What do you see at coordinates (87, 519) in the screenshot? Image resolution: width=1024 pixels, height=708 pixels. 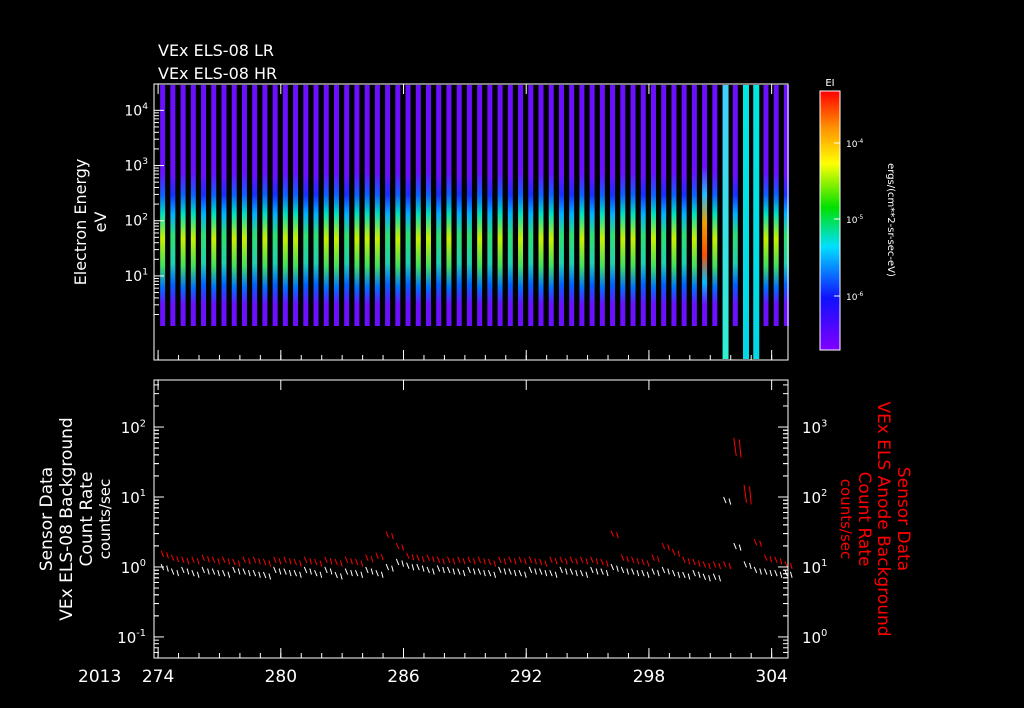 I see `left-ylabel-3: Count Rate` at bounding box center [87, 519].